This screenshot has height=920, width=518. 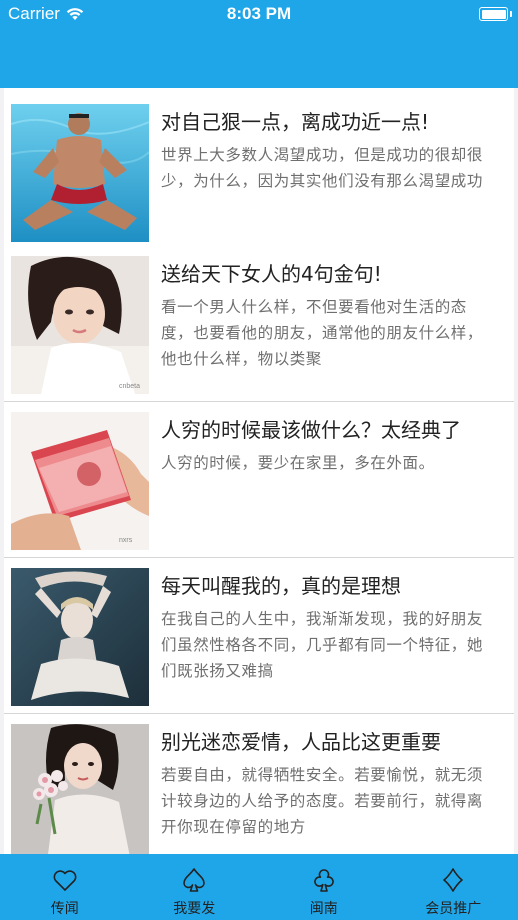 What do you see at coordinates (271, 274) in the screenshot?
I see `article-title: 送给天下女人的4句金句!` at bounding box center [271, 274].